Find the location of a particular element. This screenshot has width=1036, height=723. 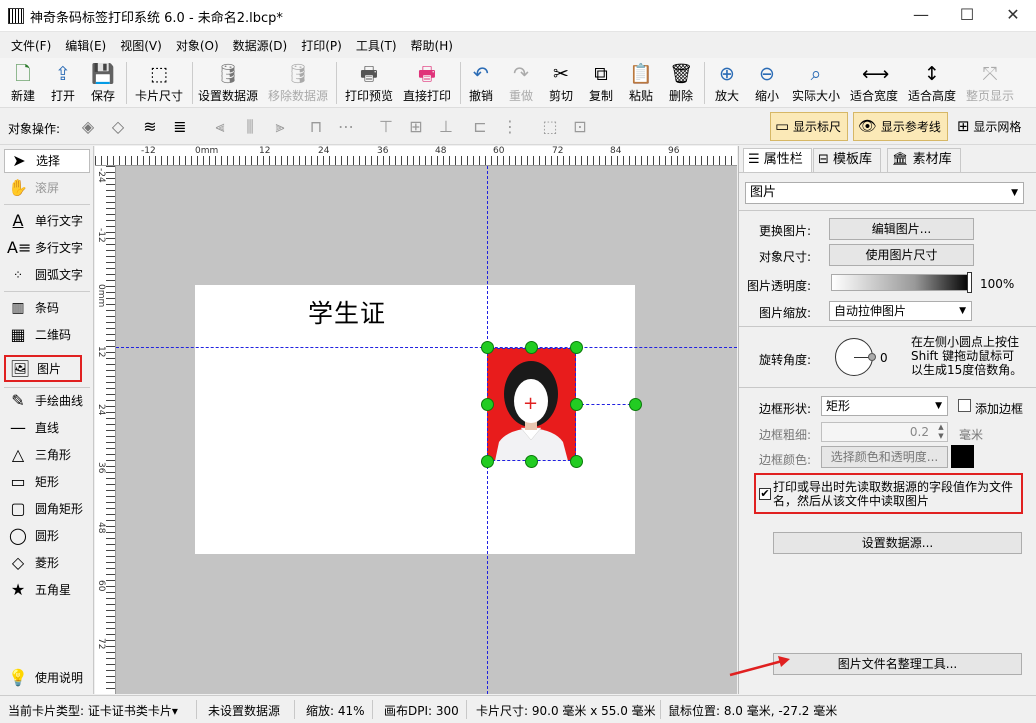

resize-handle-nw is located at coordinates (487, 347).